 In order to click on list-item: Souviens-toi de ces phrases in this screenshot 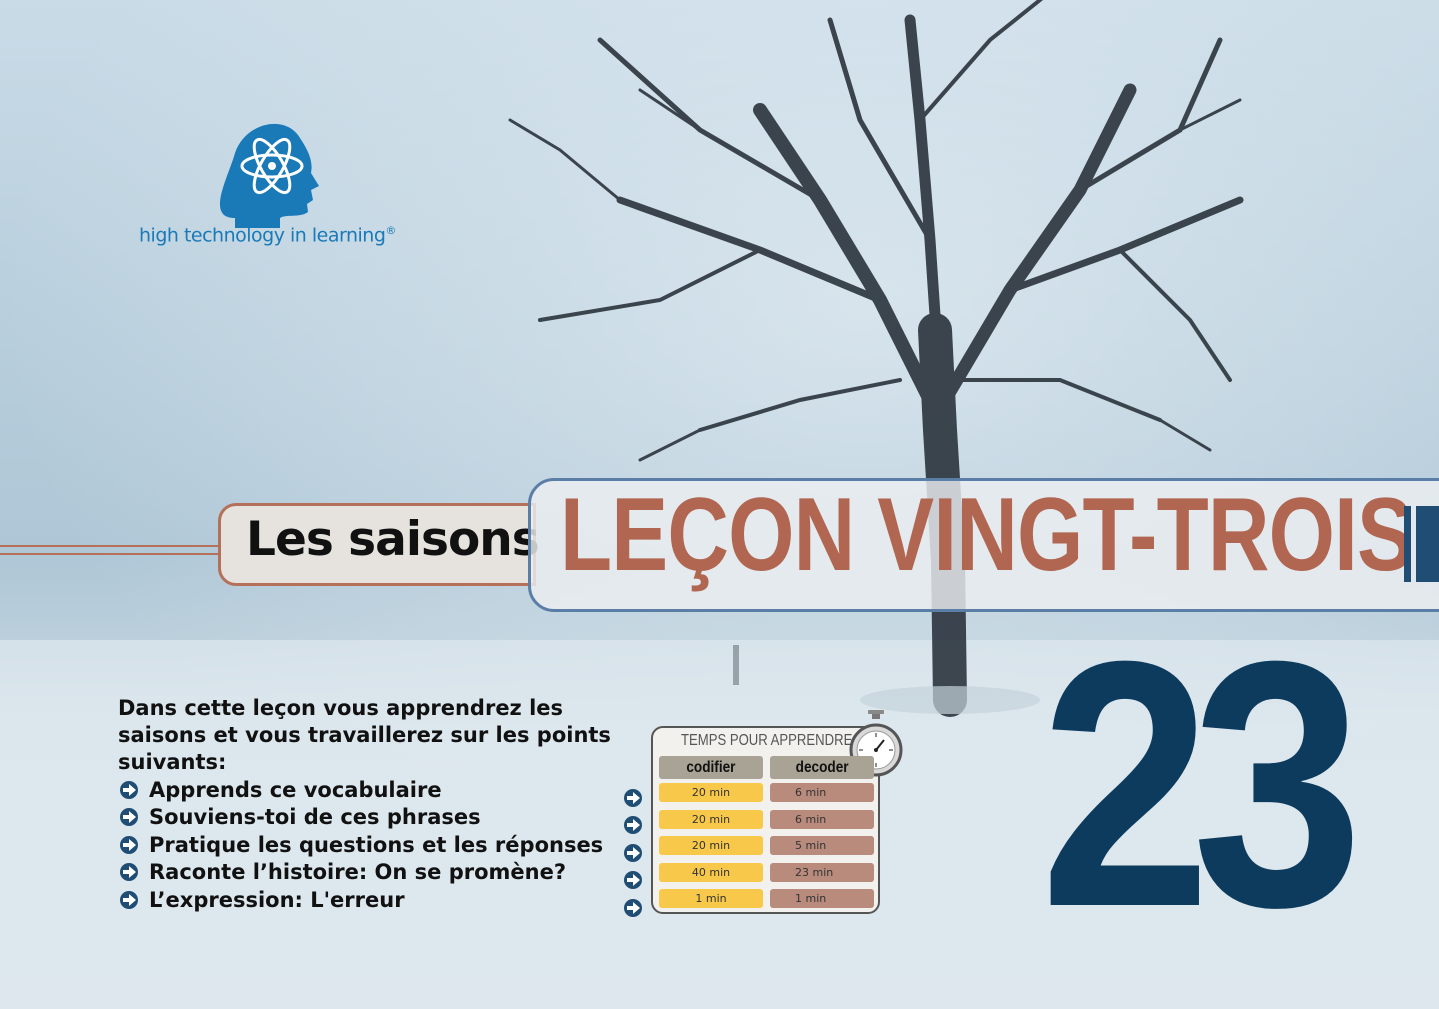, I will do `click(360, 818)`.